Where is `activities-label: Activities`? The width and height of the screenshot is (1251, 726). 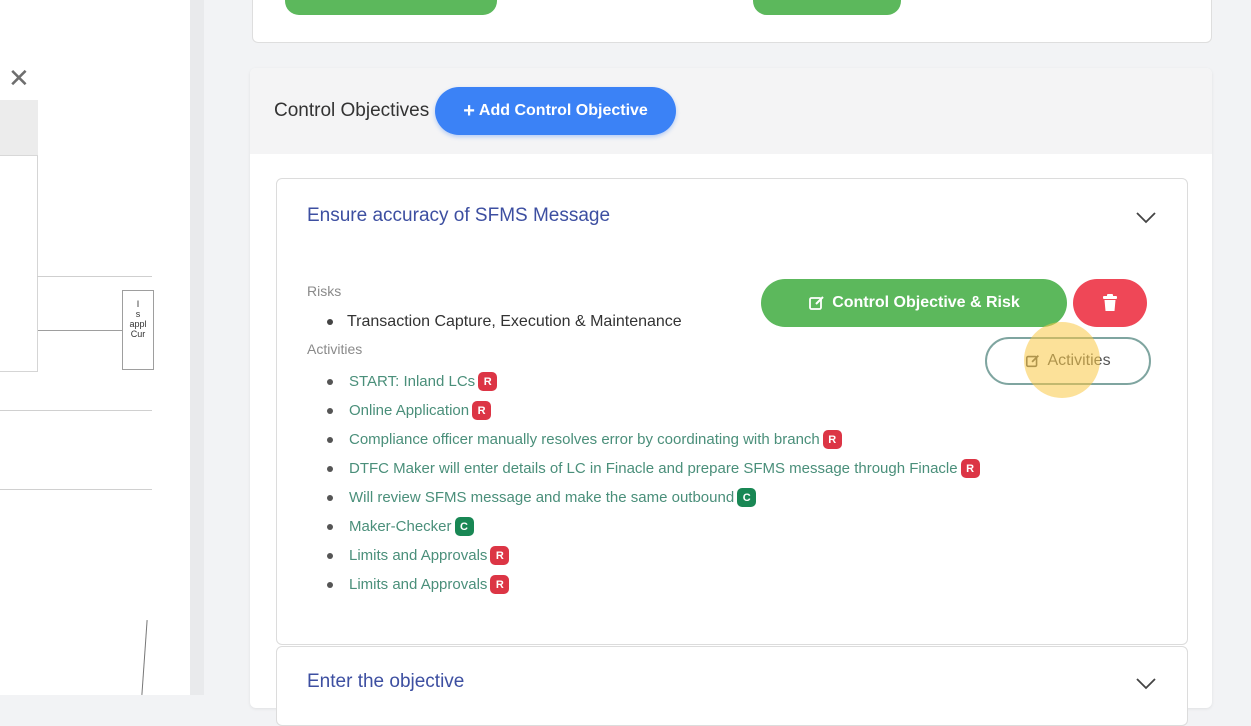
activities-label: Activities is located at coordinates (335, 349).